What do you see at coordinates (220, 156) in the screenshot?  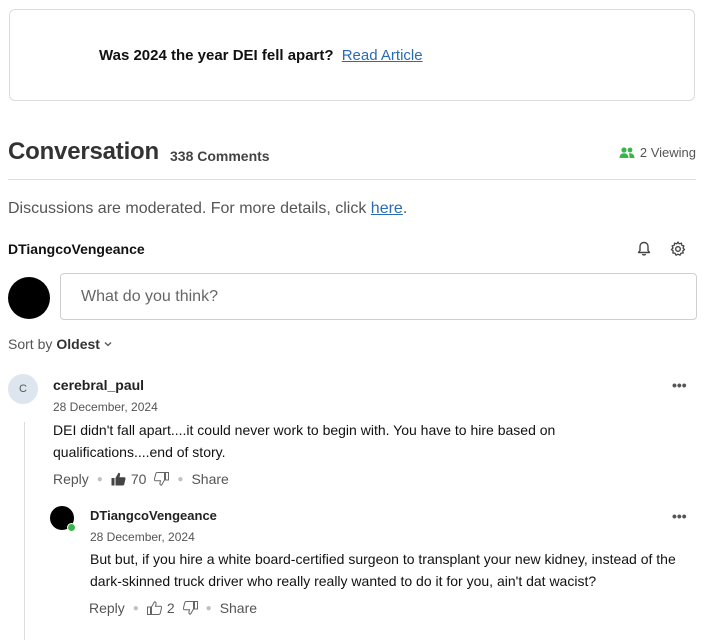 I see `comment-count: 338 Comments` at bounding box center [220, 156].